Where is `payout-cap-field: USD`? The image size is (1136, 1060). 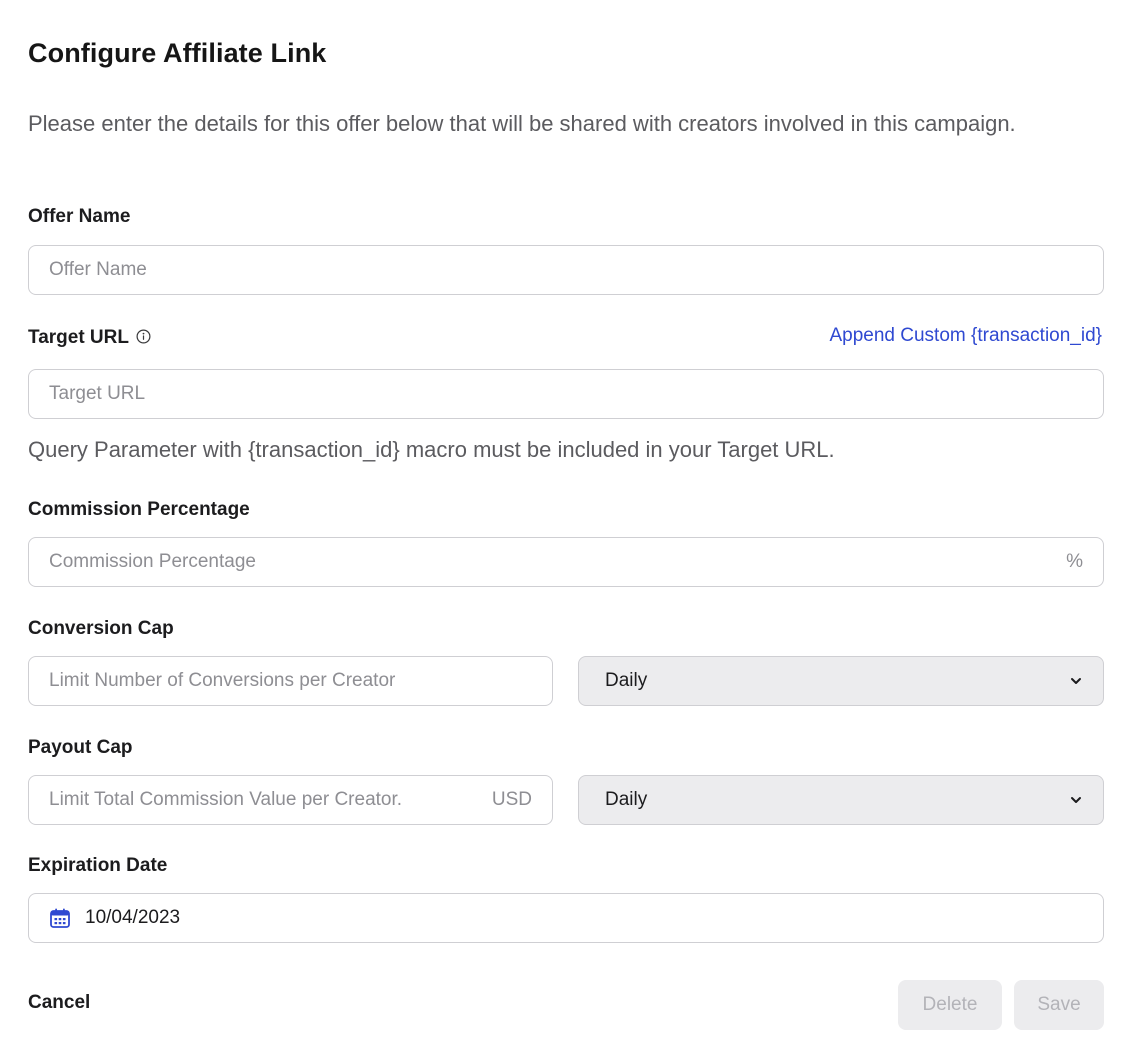
payout-cap-field: USD is located at coordinates (290, 800).